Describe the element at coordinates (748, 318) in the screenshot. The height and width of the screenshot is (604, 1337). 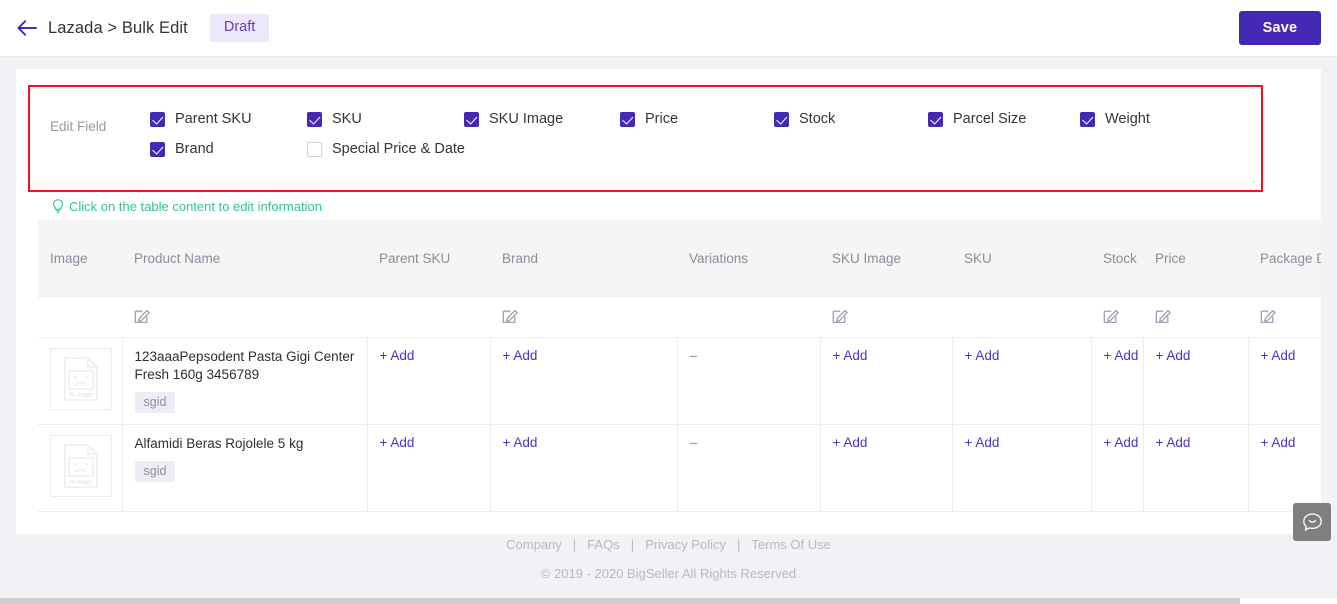
I see `bulk-edit-cell-variations` at that location.